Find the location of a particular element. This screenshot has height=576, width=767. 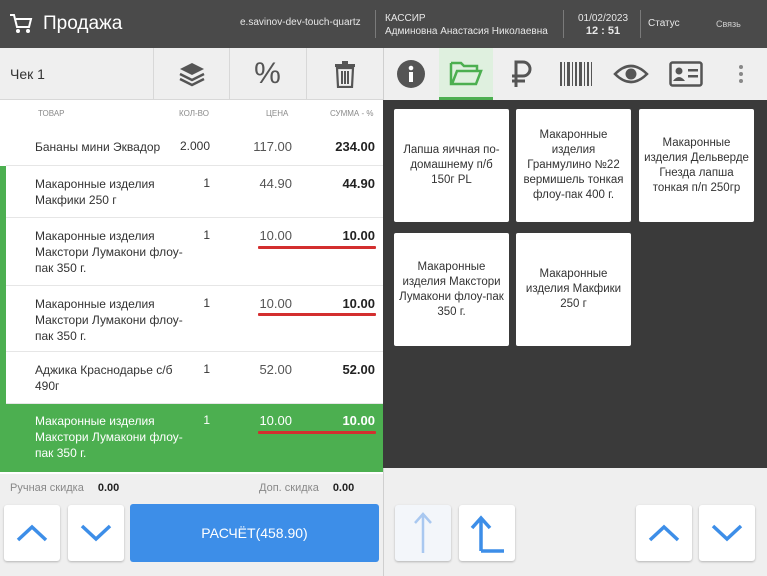

barcode-icon is located at coordinates (576, 74).